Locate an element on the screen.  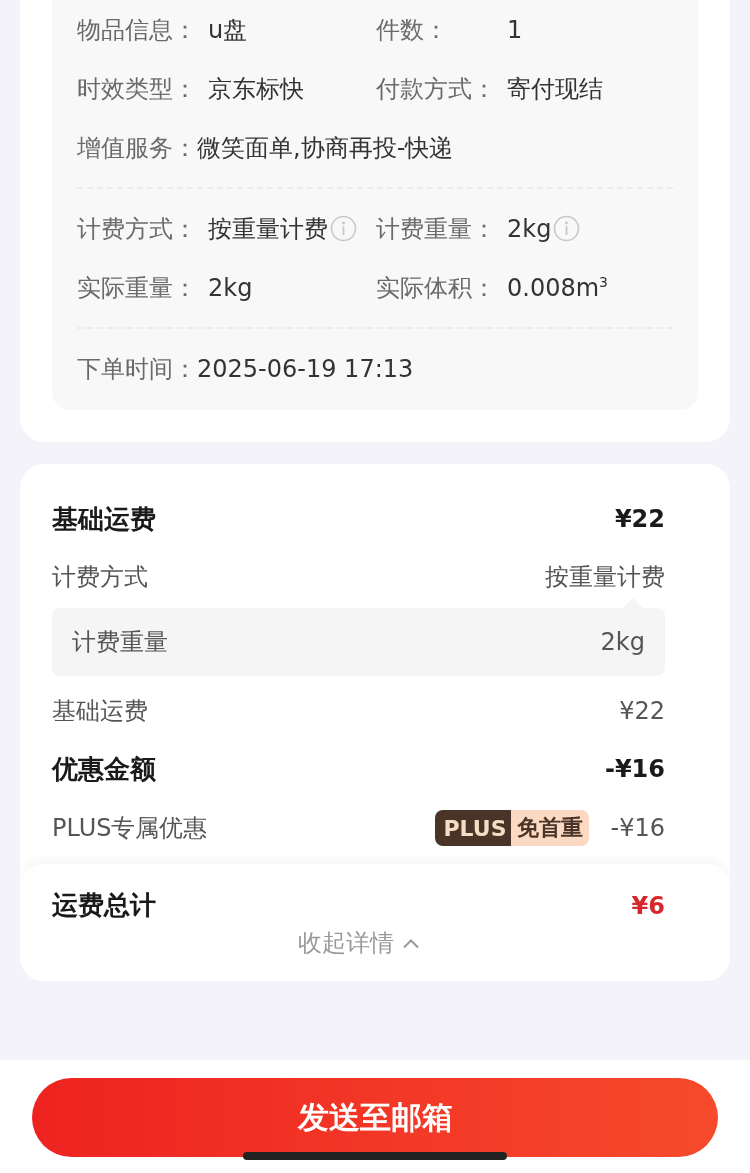
chevron-up-icon is located at coordinates (410, 943).